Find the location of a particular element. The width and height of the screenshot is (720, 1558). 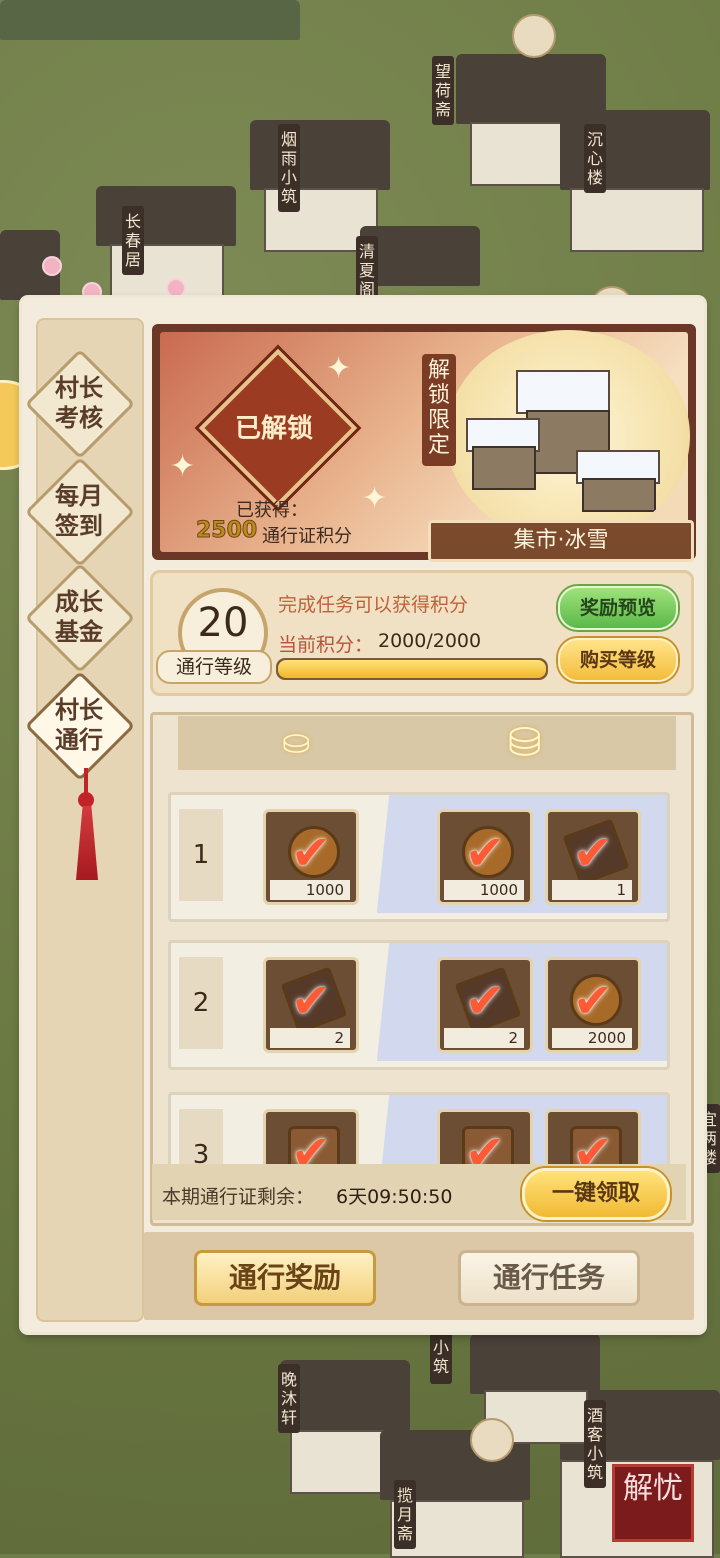

label-line: 每月 is located at coordinates (79, 496).